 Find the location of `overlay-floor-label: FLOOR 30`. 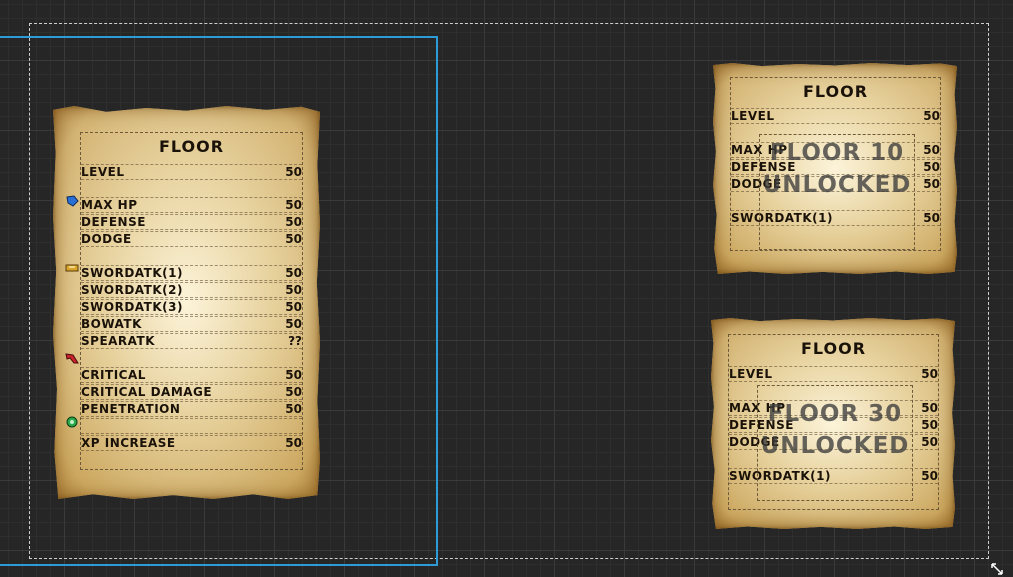

overlay-floor-label: FLOOR 30 is located at coordinates (835, 414).